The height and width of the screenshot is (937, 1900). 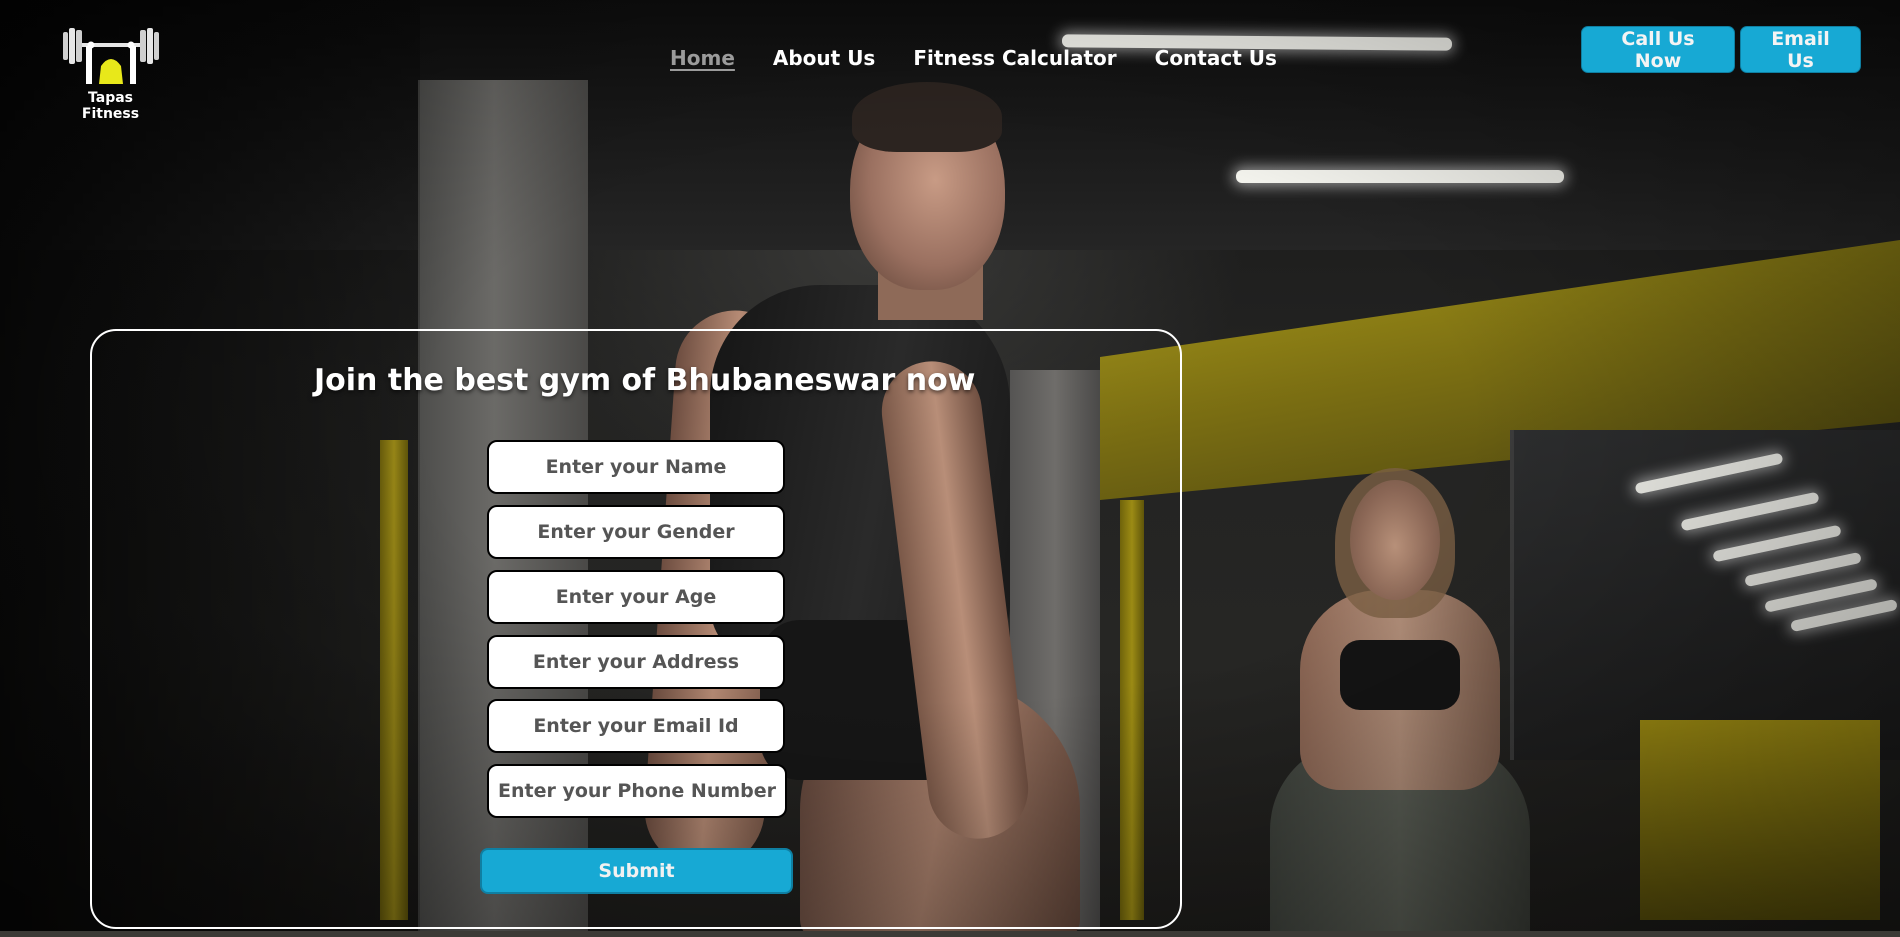 What do you see at coordinates (1014, 58) in the screenshot?
I see `nav-fitness-calculator: Fitness Calculator` at bounding box center [1014, 58].